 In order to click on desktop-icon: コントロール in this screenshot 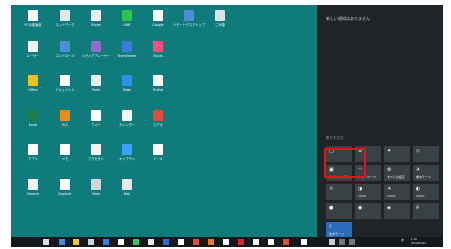, I will do `click(65, 54)`.